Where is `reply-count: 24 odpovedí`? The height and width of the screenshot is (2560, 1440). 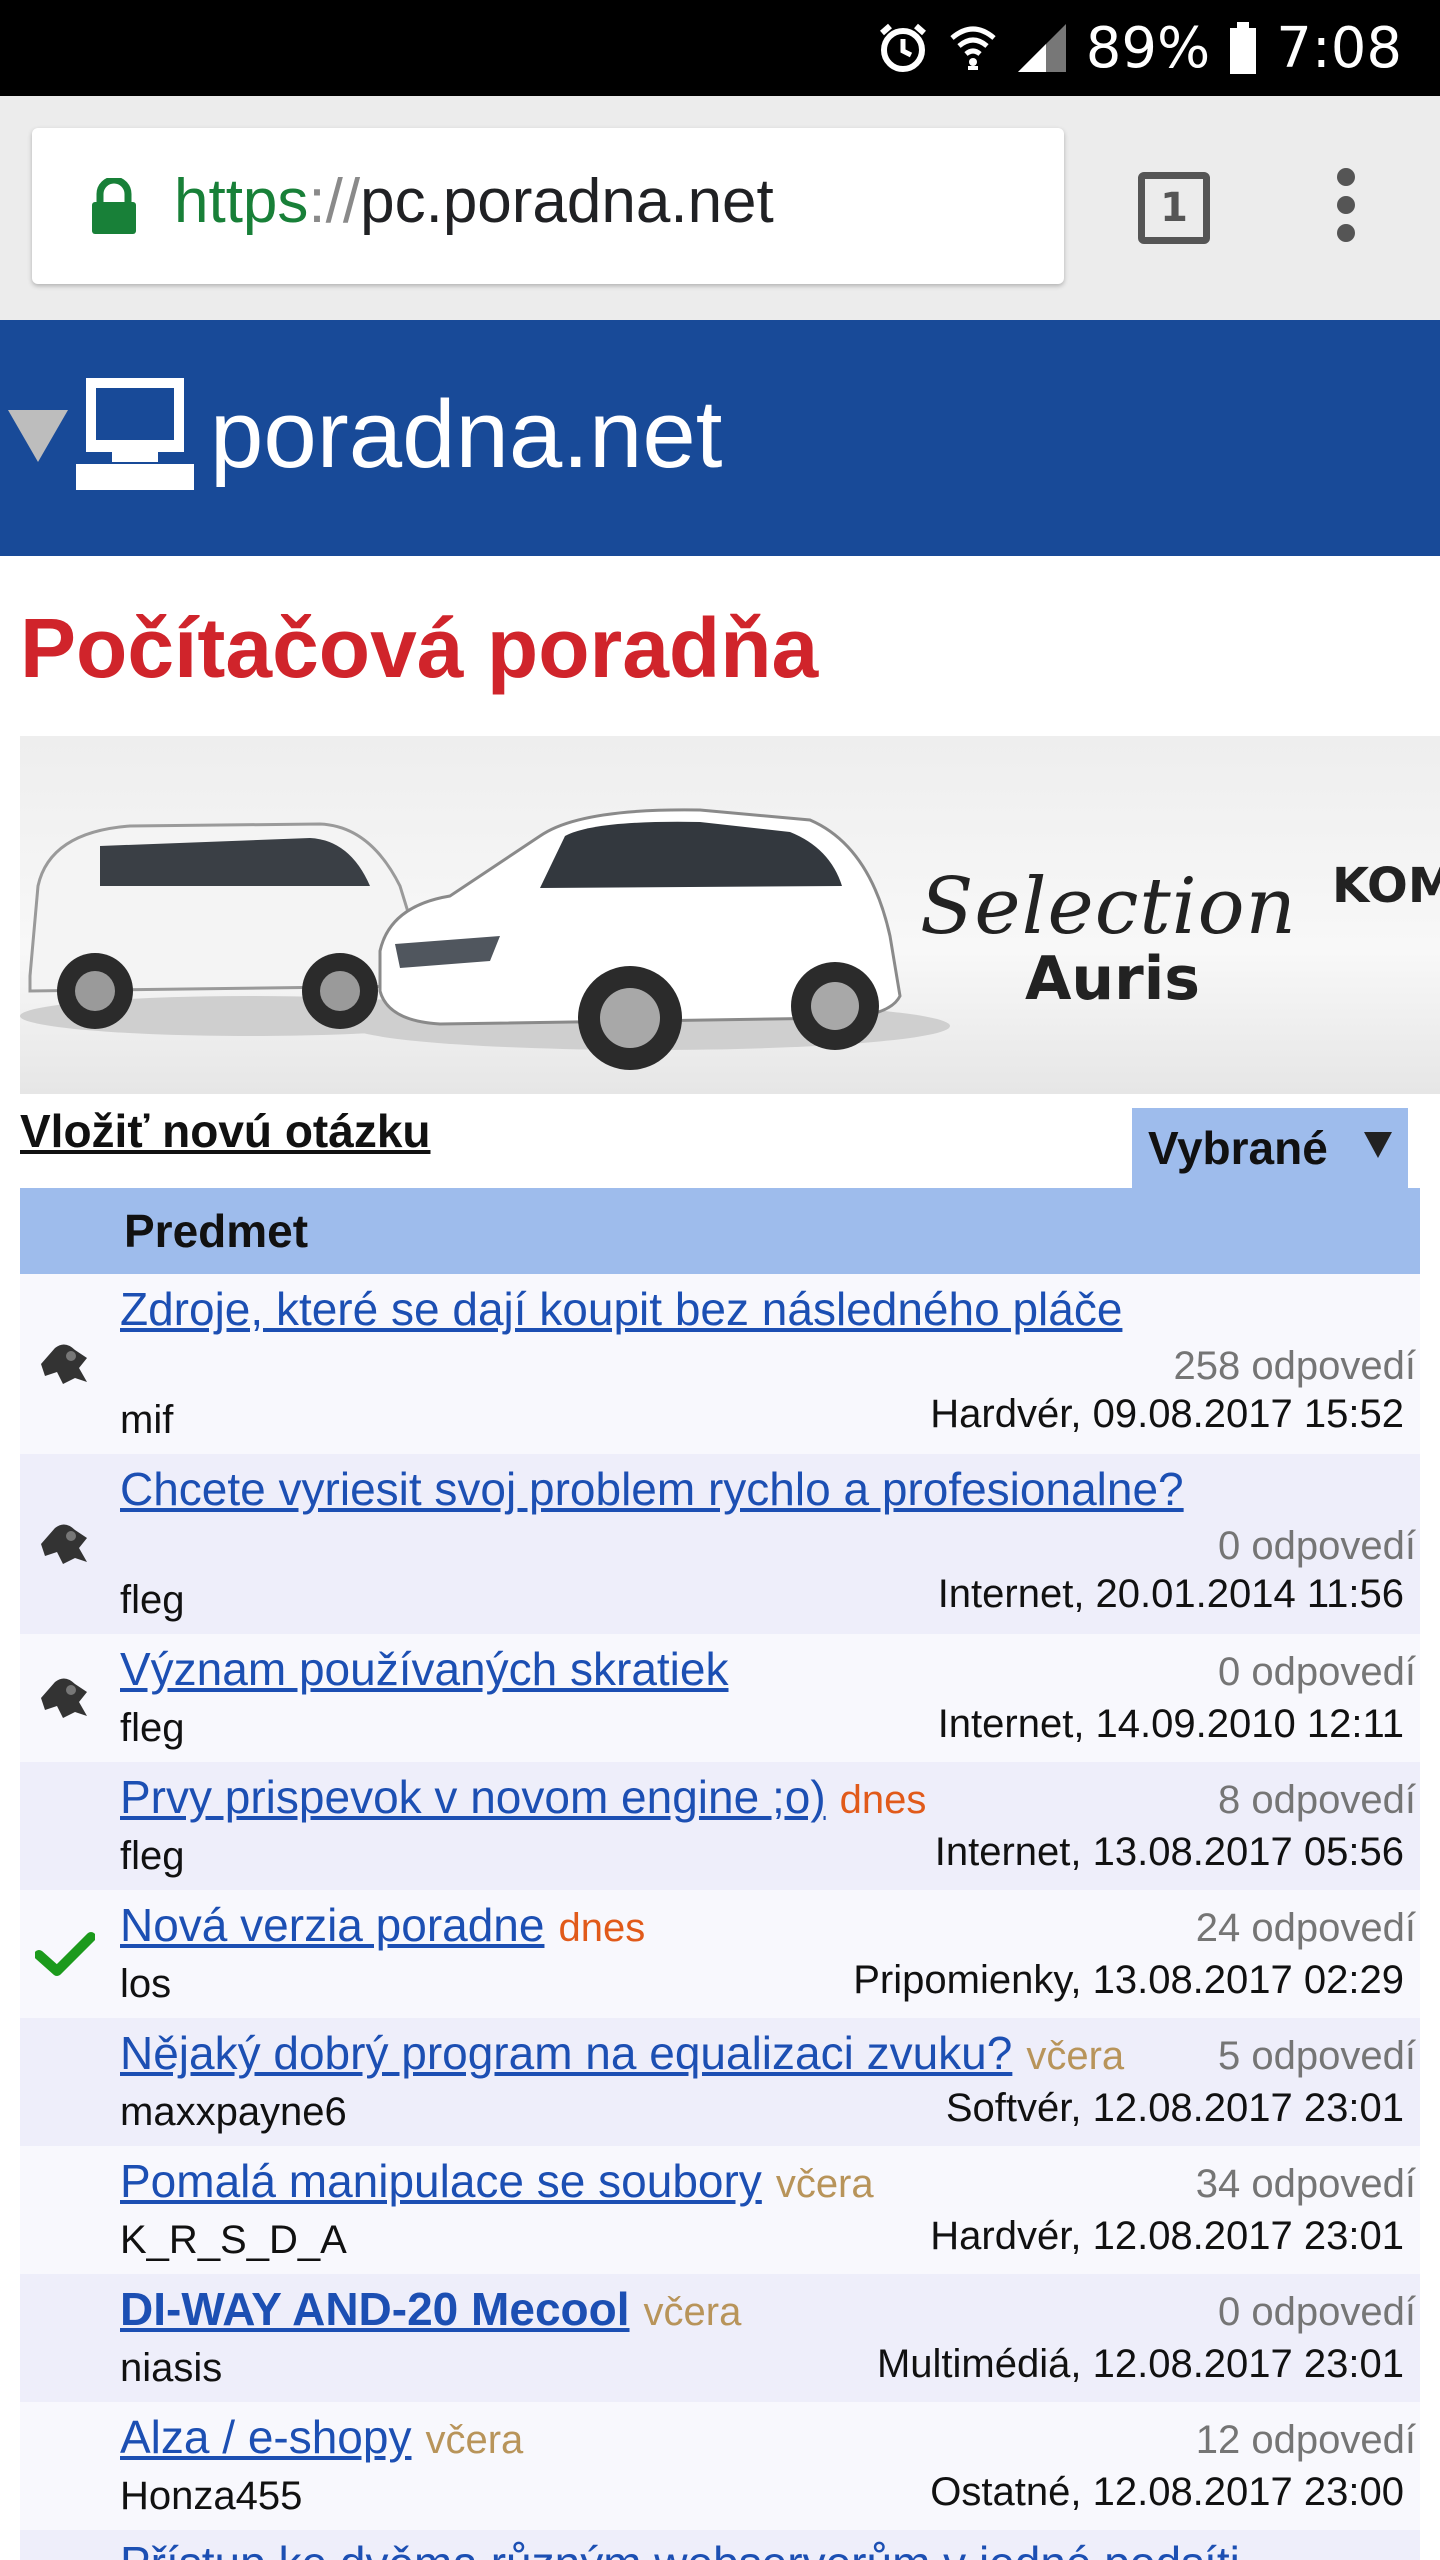 reply-count: 24 odpovedí is located at coordinates (1305, 1928).